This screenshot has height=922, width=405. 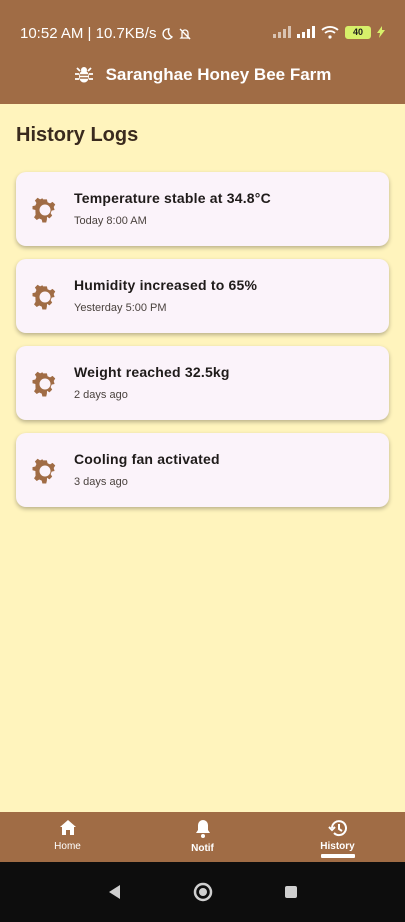 I want to click on battery-level: 40, so click(x=357, y=32).